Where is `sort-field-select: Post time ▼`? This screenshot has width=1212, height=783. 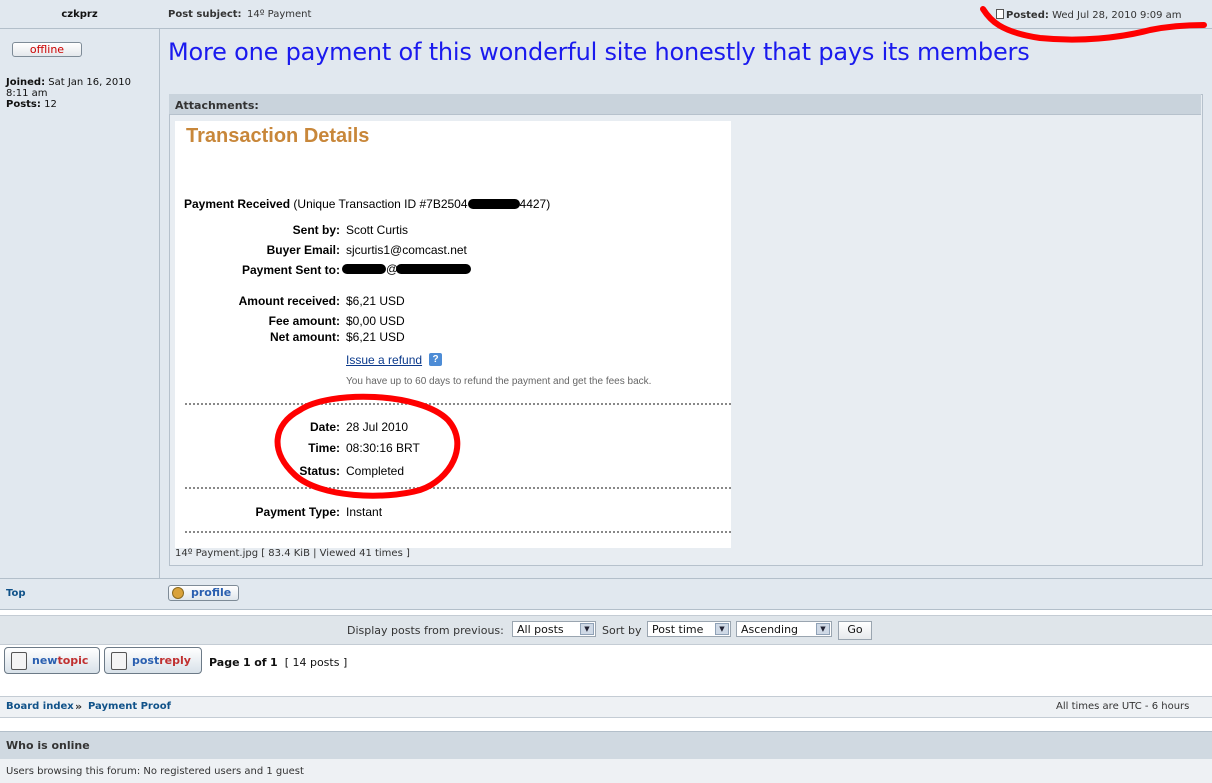
sort-field-select: Post time ▼ is located at coordinates (689, 629).